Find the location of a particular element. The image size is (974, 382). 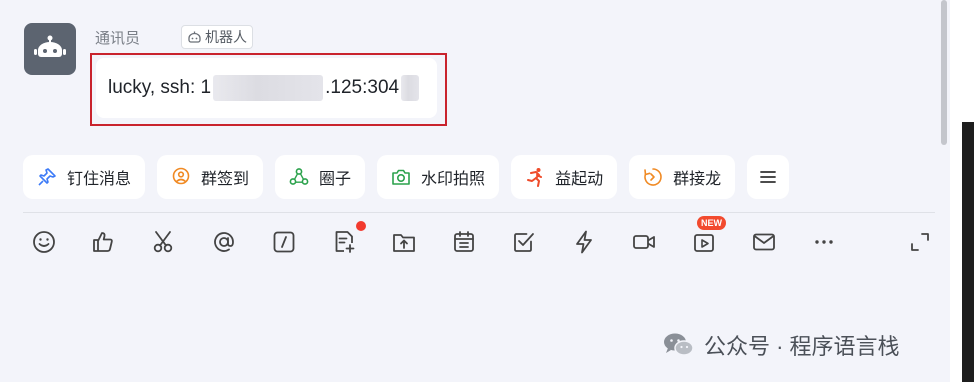

chip-watermark-photo: 水印拍照 is located at coordinates (438, 177).